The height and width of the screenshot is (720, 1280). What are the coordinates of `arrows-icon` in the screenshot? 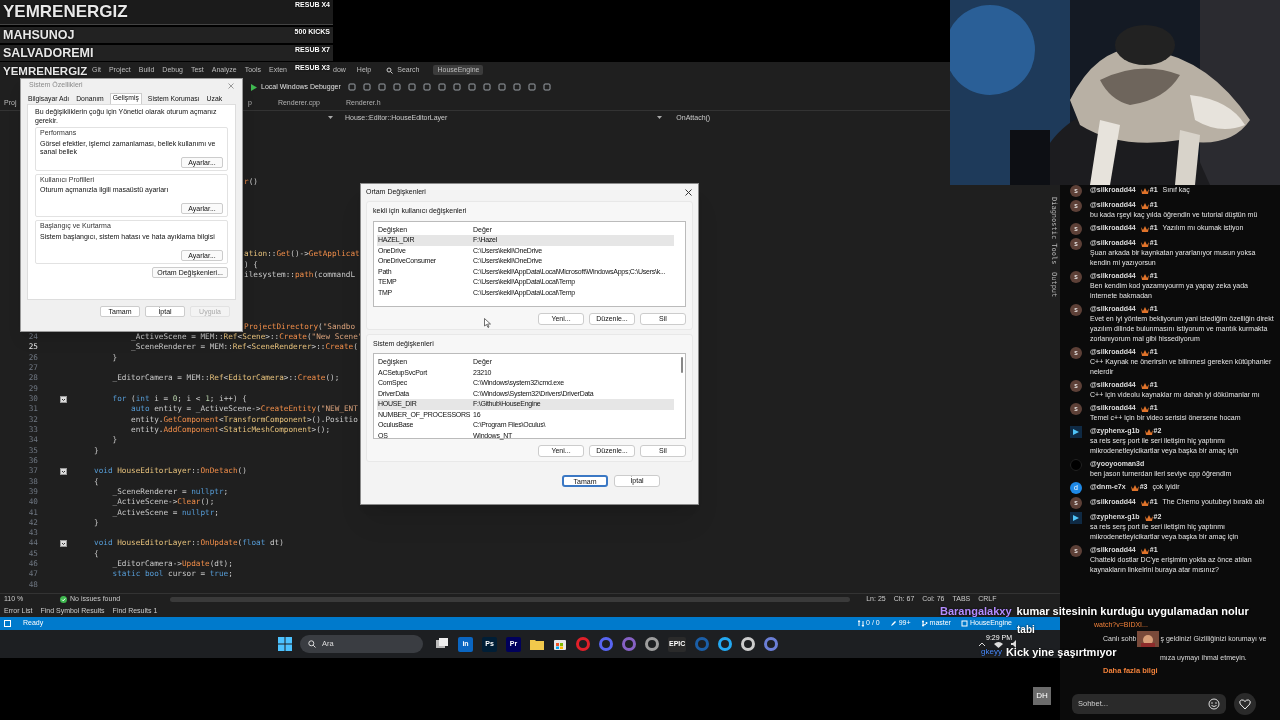 It's located at (861, 623).